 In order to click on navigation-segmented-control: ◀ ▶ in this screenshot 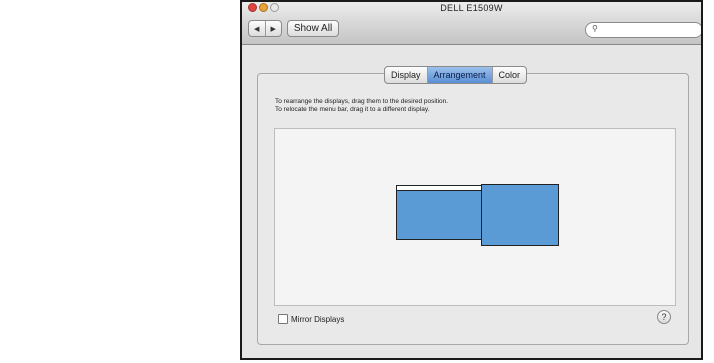, I will do `click(265, 28)`.